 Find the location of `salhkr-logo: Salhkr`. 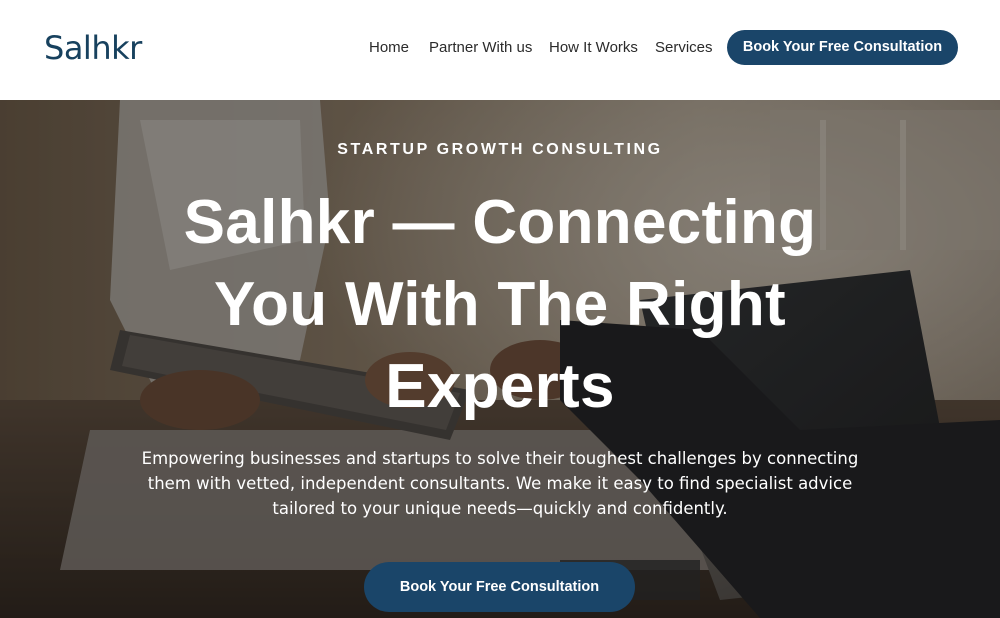

salhkr-logo: Salhkr is located at coordinates (93, 48).